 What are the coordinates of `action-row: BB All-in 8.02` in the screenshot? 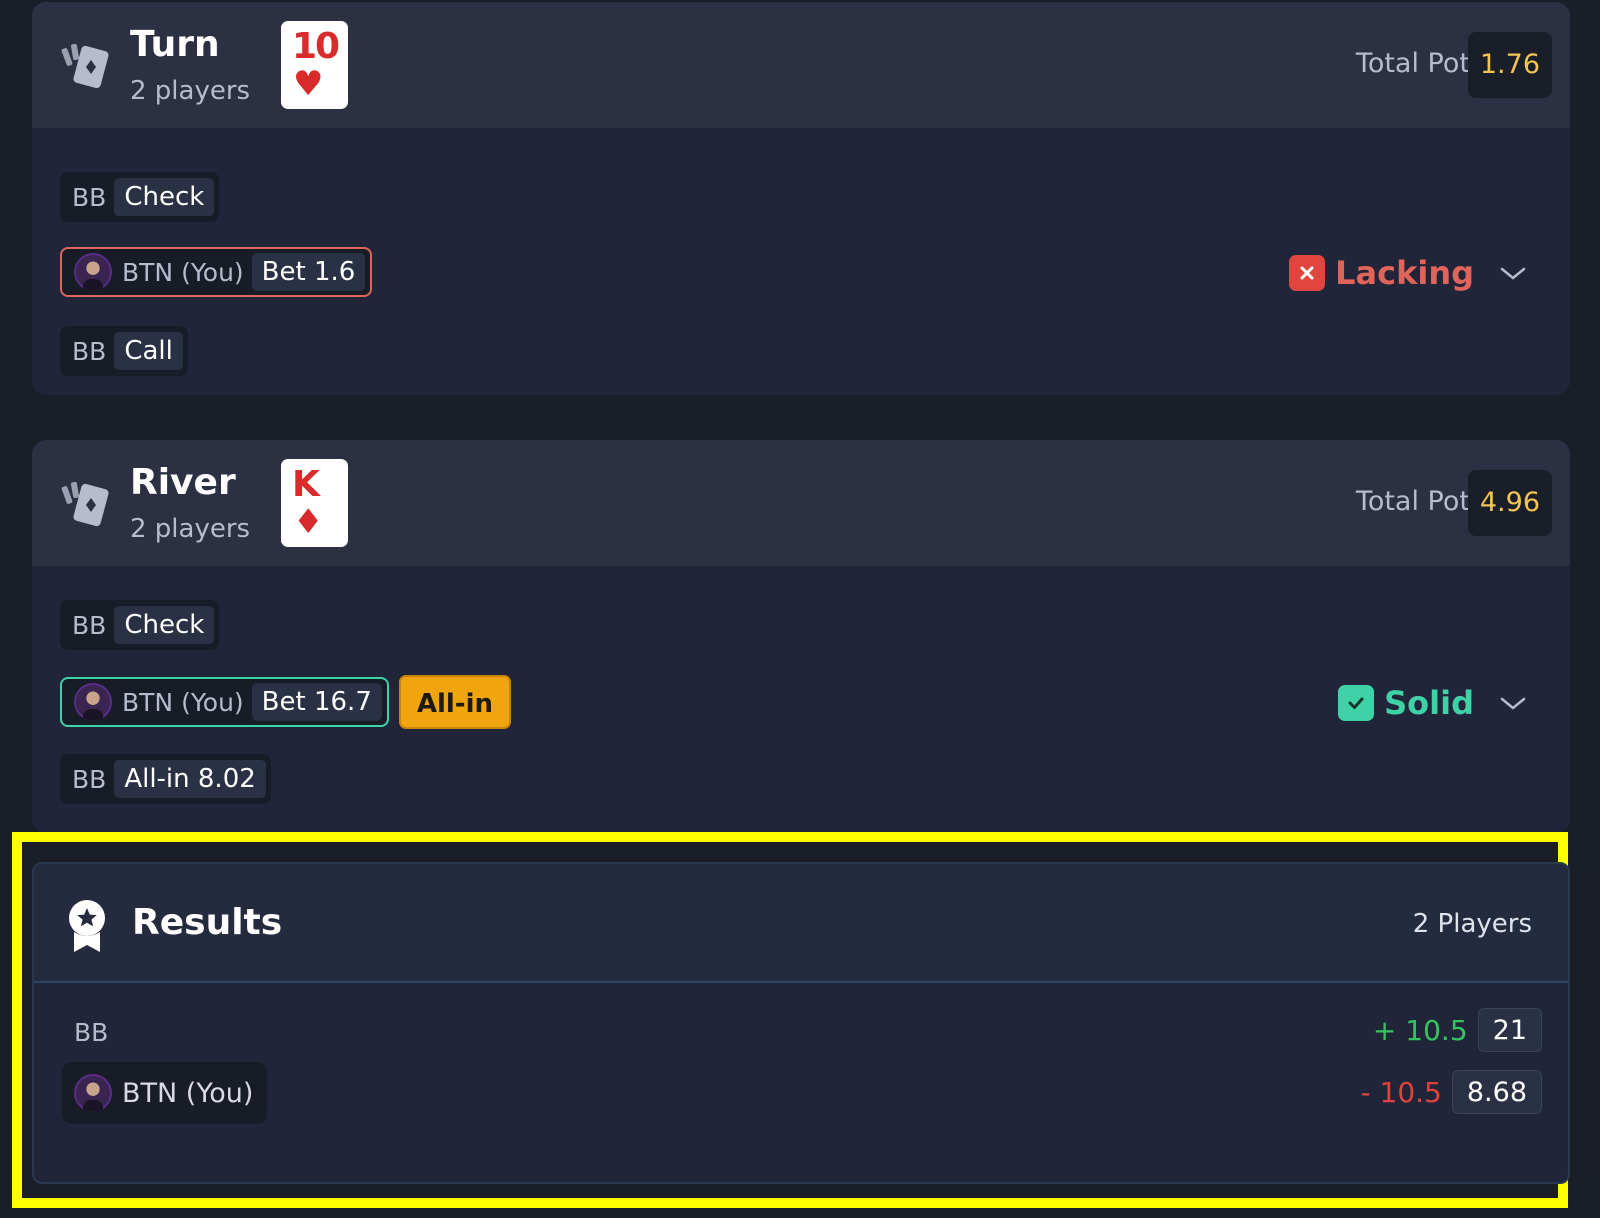 It's located at (165, 779).